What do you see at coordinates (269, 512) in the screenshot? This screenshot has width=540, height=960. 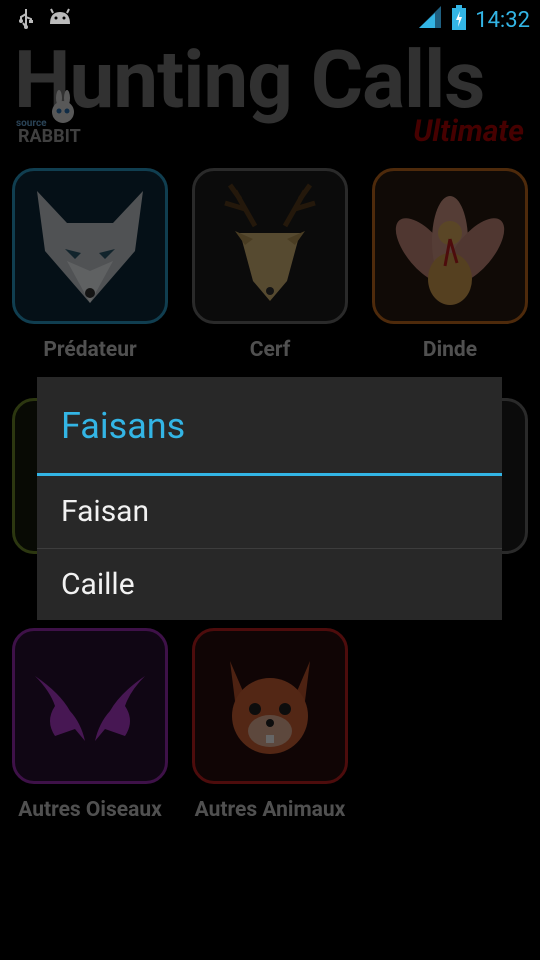 I see `dialog-option-faisan: Faisan` at bounding box center [269, 512].